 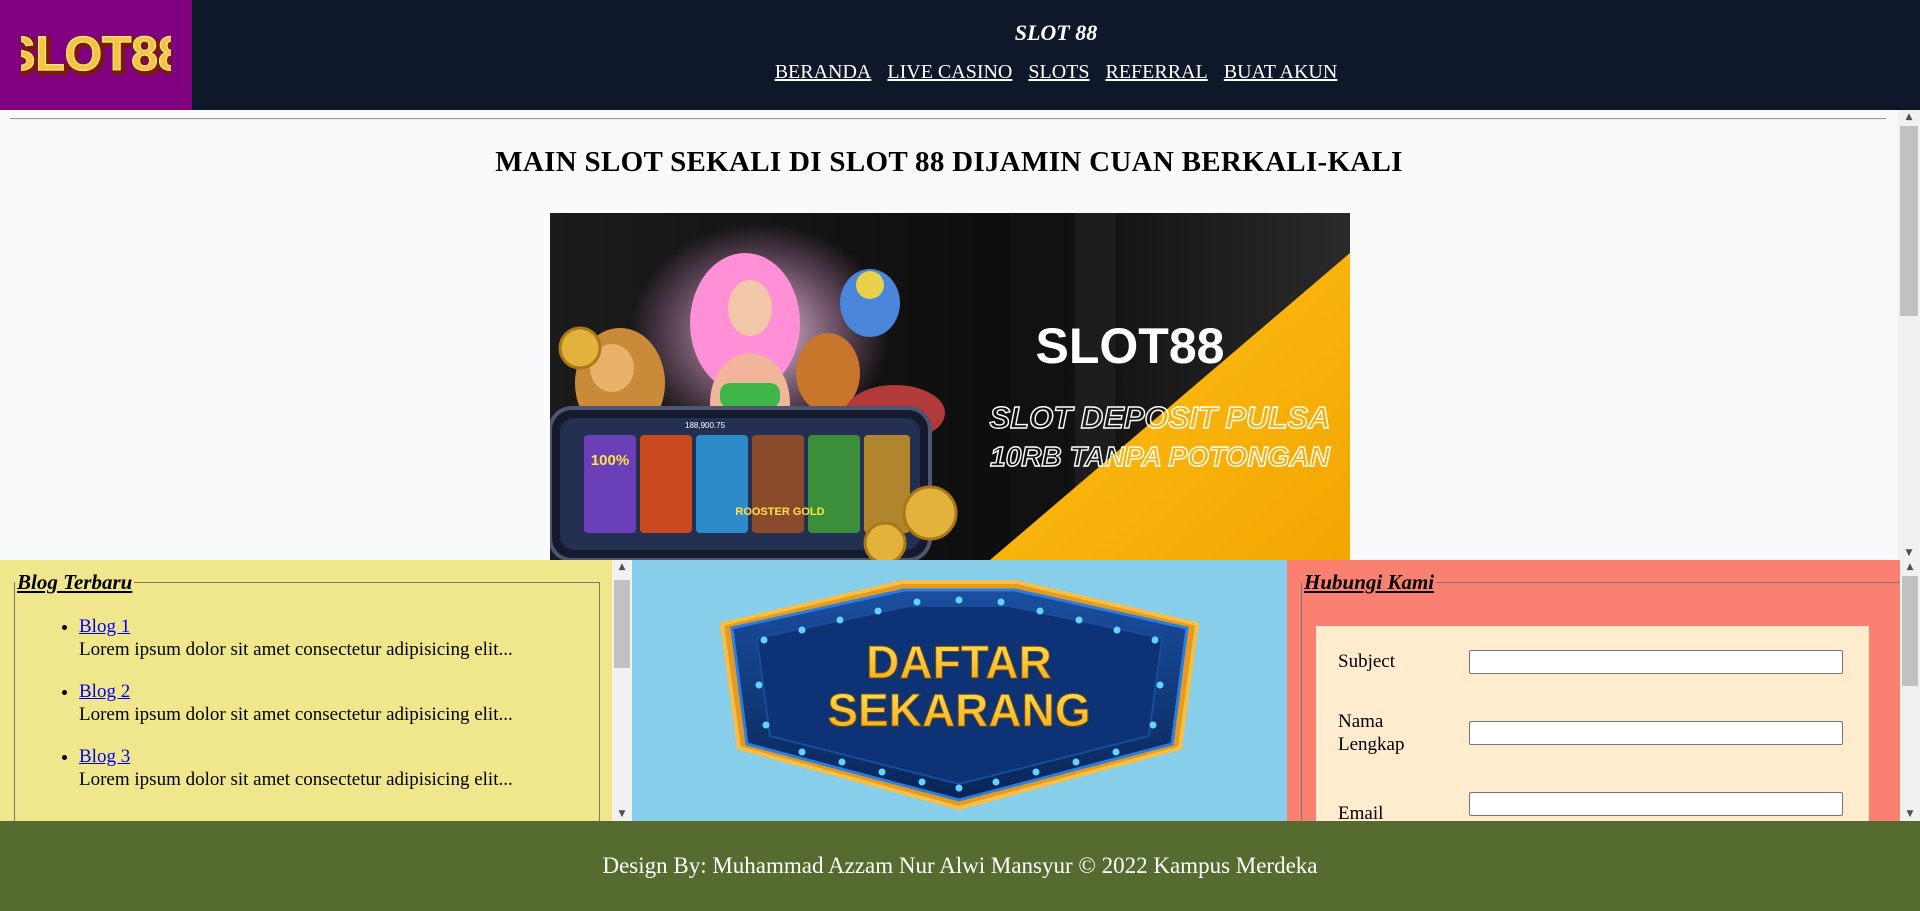 I want to click on signup-line-1: DAFTAR, so click(x=959, y=662).